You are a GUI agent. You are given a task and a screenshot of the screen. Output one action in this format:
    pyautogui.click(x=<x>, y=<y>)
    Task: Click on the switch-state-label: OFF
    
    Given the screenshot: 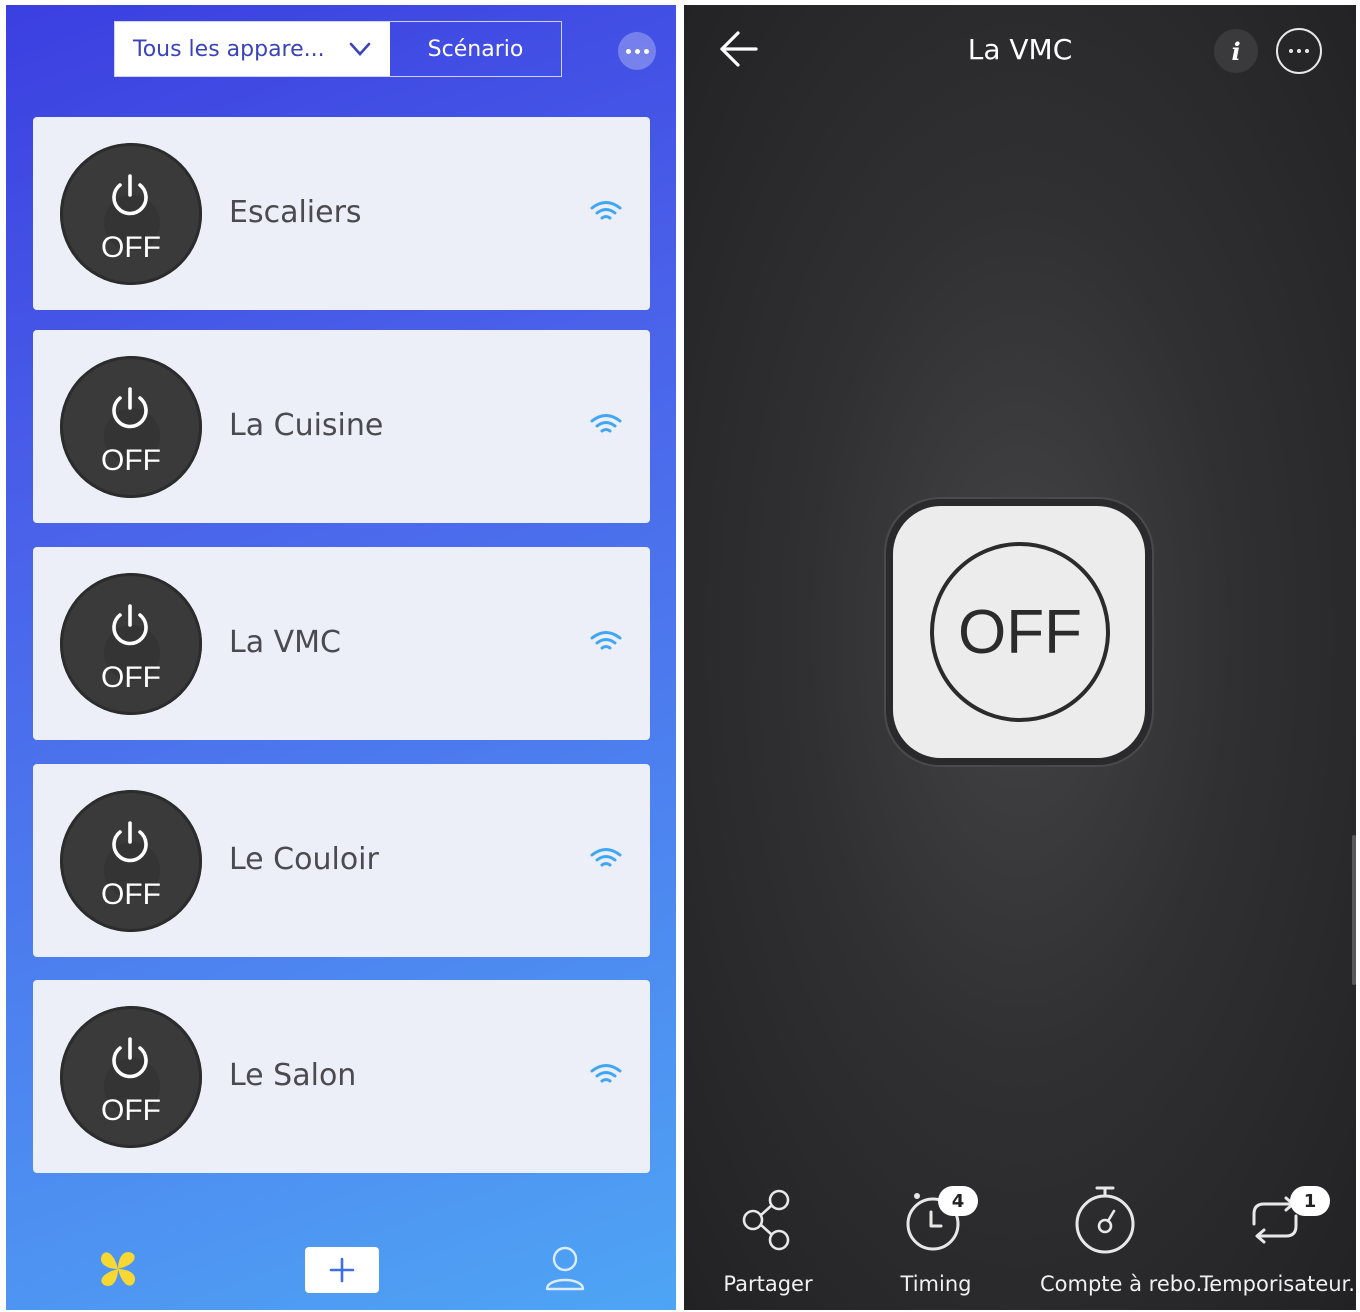 What is the action you would take?
    pyautogui.click(x=1020, y=632)
    